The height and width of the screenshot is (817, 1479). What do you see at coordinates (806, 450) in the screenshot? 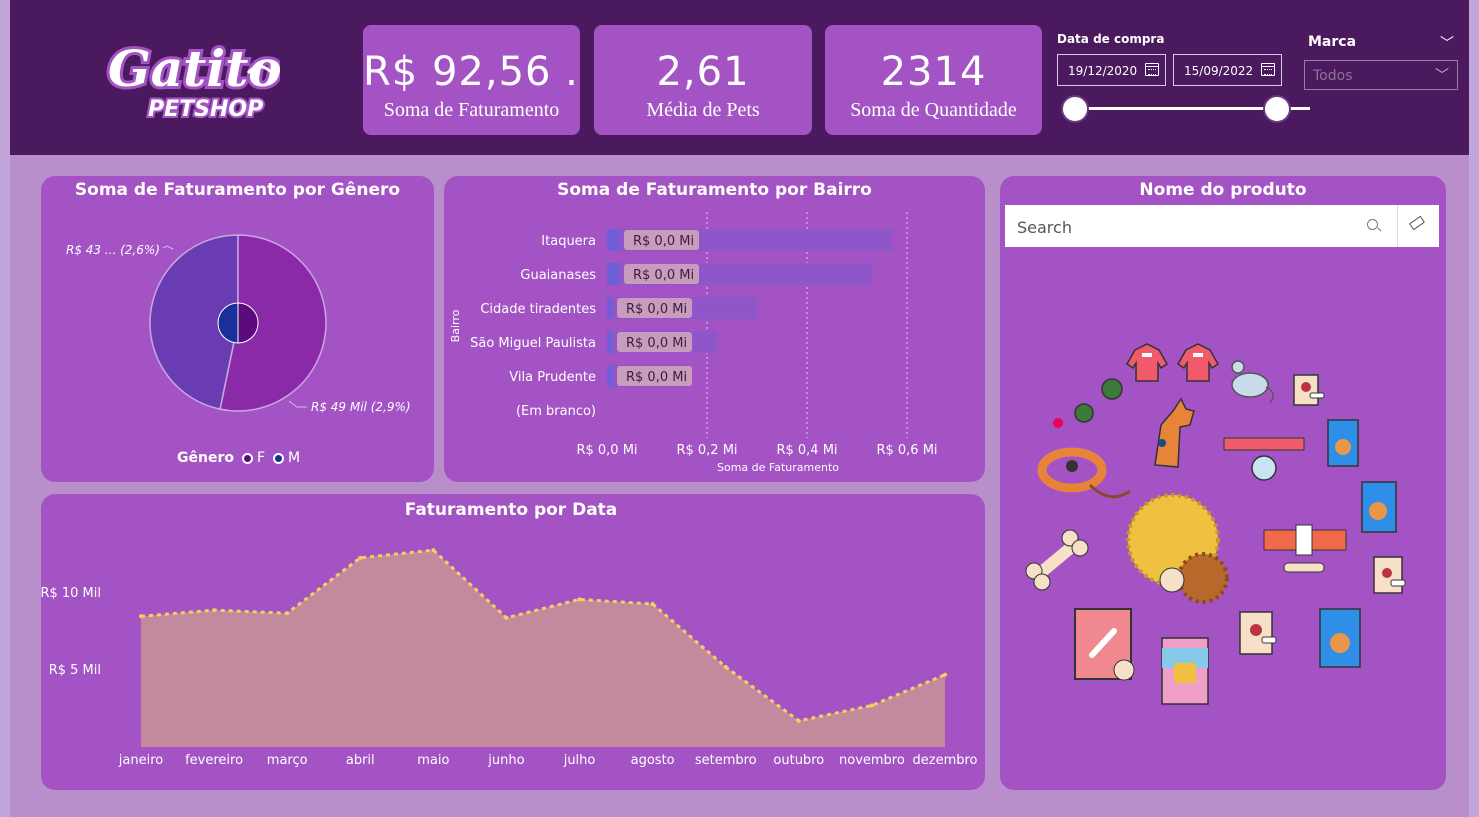
I see `x-tick-label: R$ 0,4 Mi` at bounding box center [806, 450].